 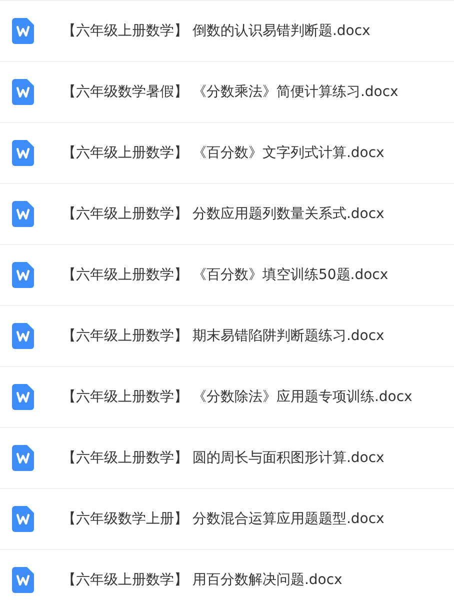 What do you see at coordinates (223, 214) in the screenshot?
I see `file-name: 【六年级上册数学】 分数应用题列数量关系式.docx` at bounding box center [223, 214].